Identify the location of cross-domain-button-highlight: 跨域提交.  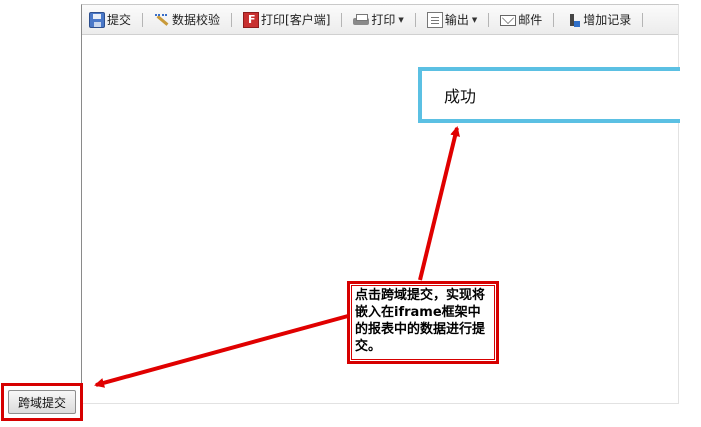
(42, 402).